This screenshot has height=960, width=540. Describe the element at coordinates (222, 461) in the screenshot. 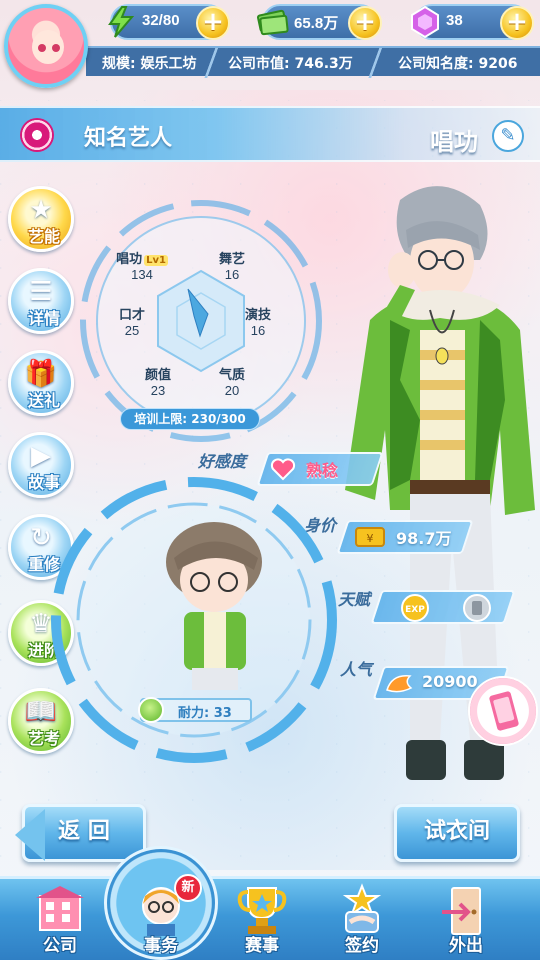

I see `affection-label: 好感度` at that location.